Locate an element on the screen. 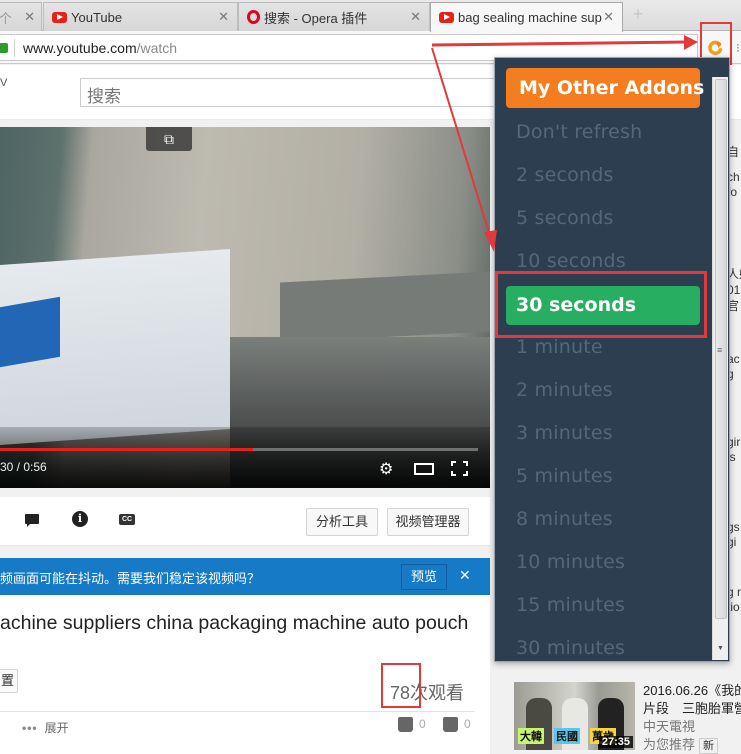 Image resolution: width=741 pixels, height=754 pixels. new-badge: 新 is located at coordinates (709, 746).